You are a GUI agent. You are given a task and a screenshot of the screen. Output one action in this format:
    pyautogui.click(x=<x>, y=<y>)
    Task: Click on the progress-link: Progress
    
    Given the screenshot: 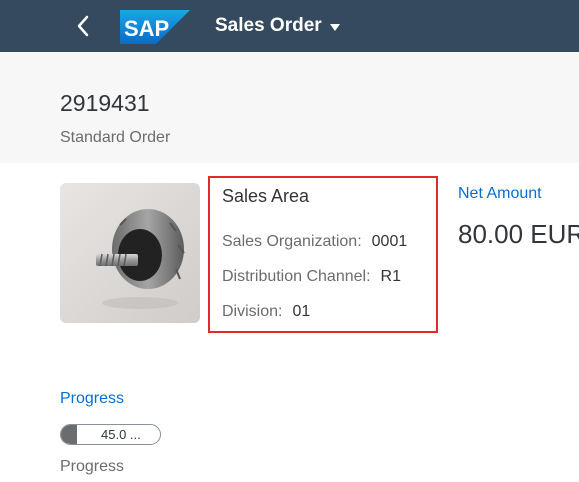 What is the action you would take?
    pyautogui.click(x=92, y=399)
    